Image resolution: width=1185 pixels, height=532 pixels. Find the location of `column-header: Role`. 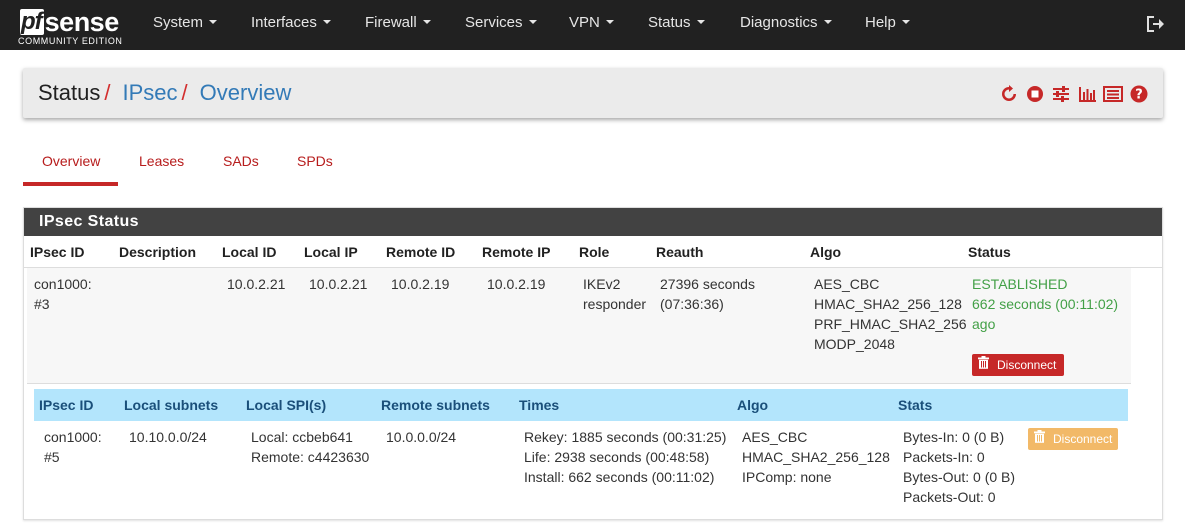

column-header: Role is located at coordinates (594, 252).